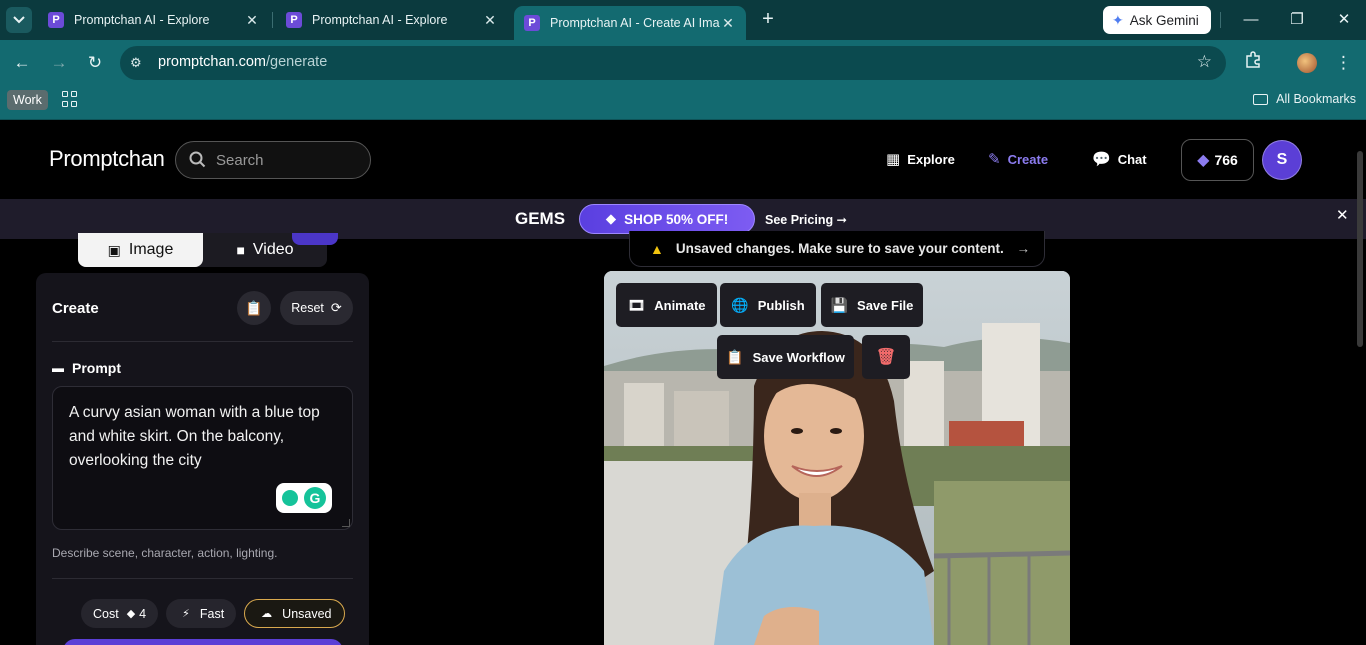 The image size is (1366, 645). What do you see at coordinates (1157, 20) in the screenshot?
I see `ask-gemini-button: ✦ Ask Gemini` at bounding box center [1157, 20].